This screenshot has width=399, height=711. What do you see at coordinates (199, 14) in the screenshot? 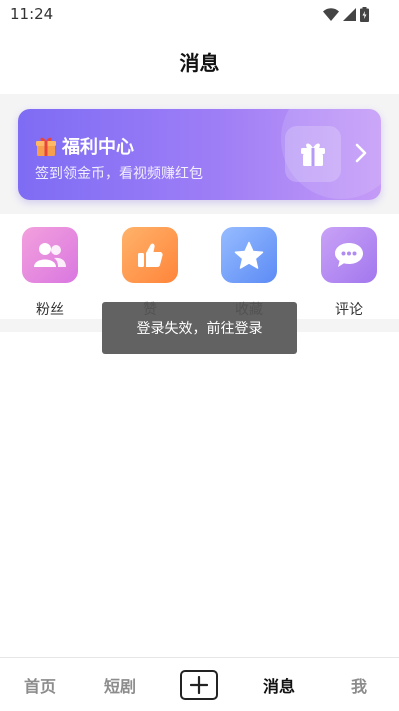
I see `status-bar: 11:24` at bounding box center [199, 14].